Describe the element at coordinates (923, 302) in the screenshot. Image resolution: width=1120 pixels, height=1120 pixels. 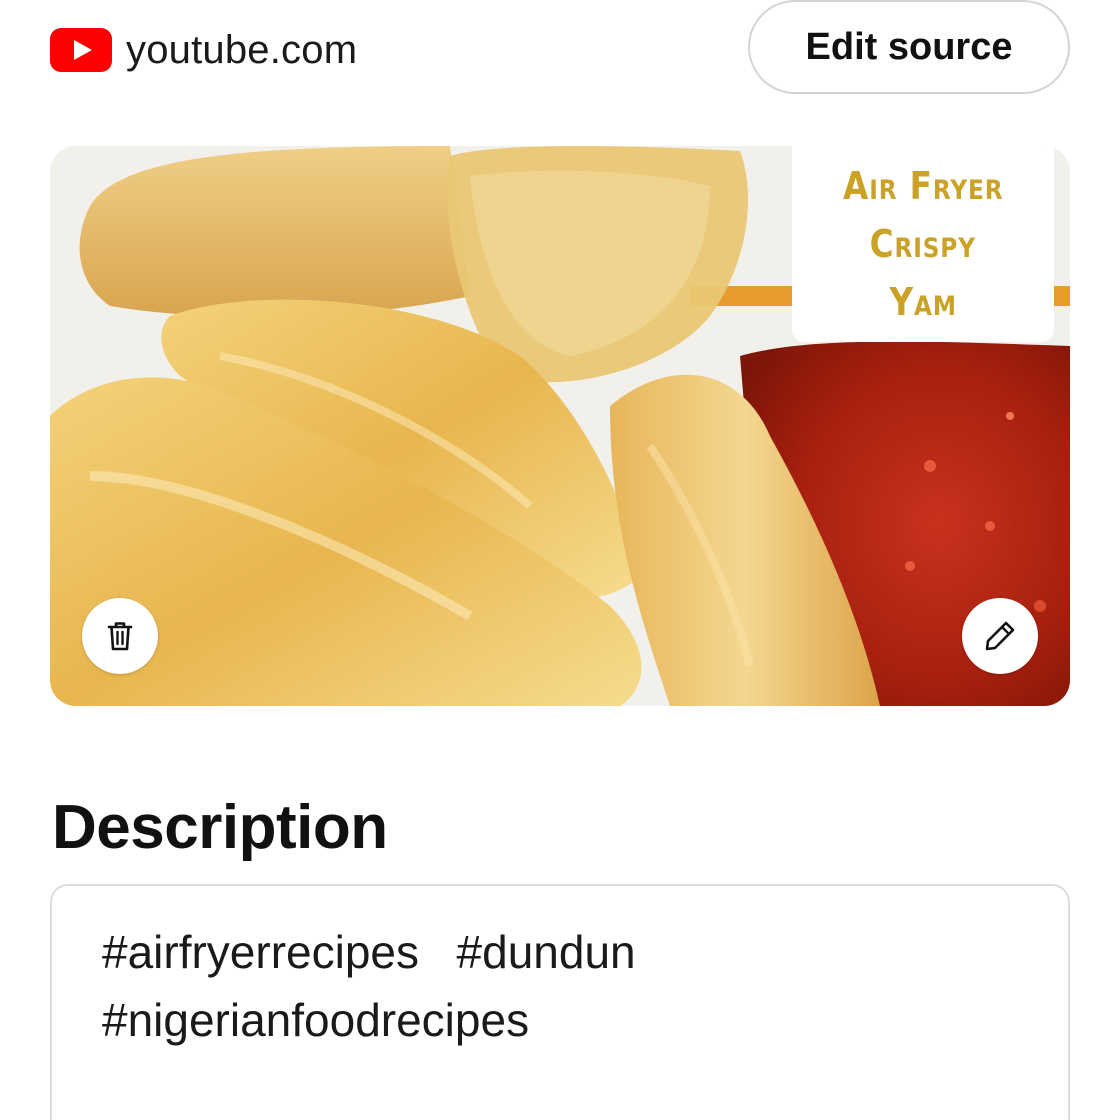
I see `overlay-title-line: Yam` at that location.